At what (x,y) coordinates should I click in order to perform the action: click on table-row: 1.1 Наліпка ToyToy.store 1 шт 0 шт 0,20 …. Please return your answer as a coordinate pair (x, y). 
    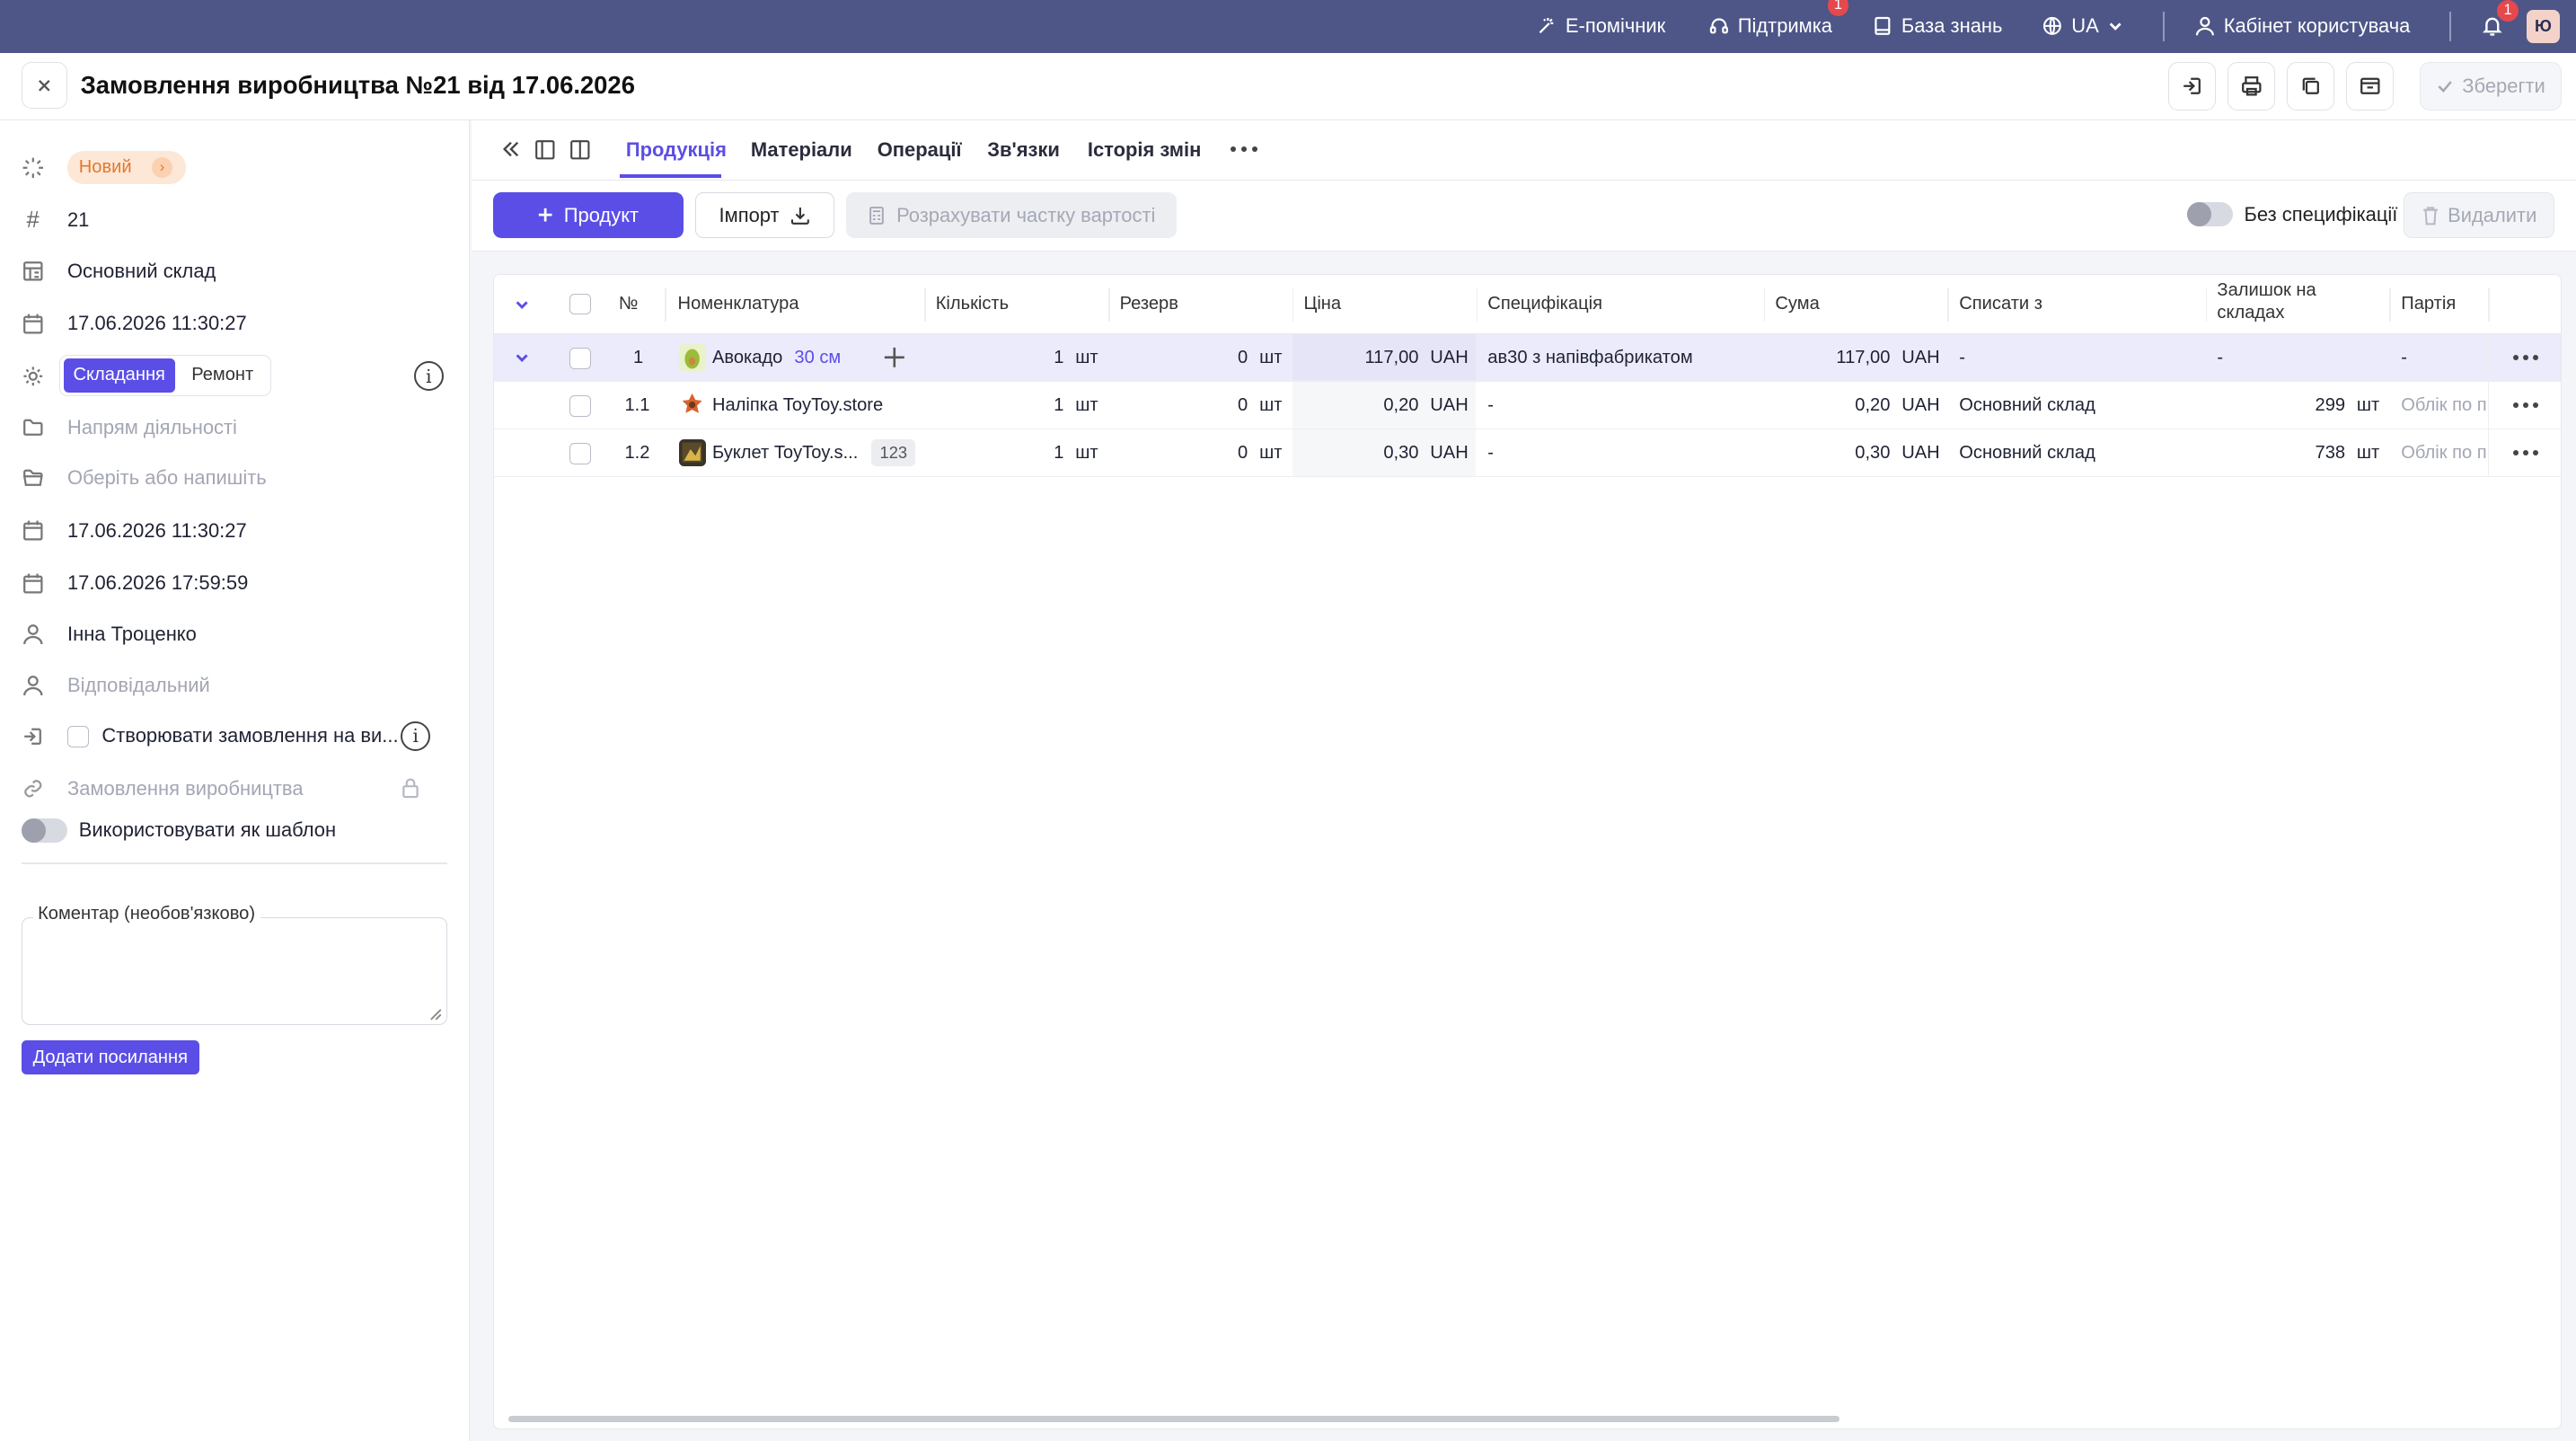
    Looking at the image, I should click on (1527, 406).